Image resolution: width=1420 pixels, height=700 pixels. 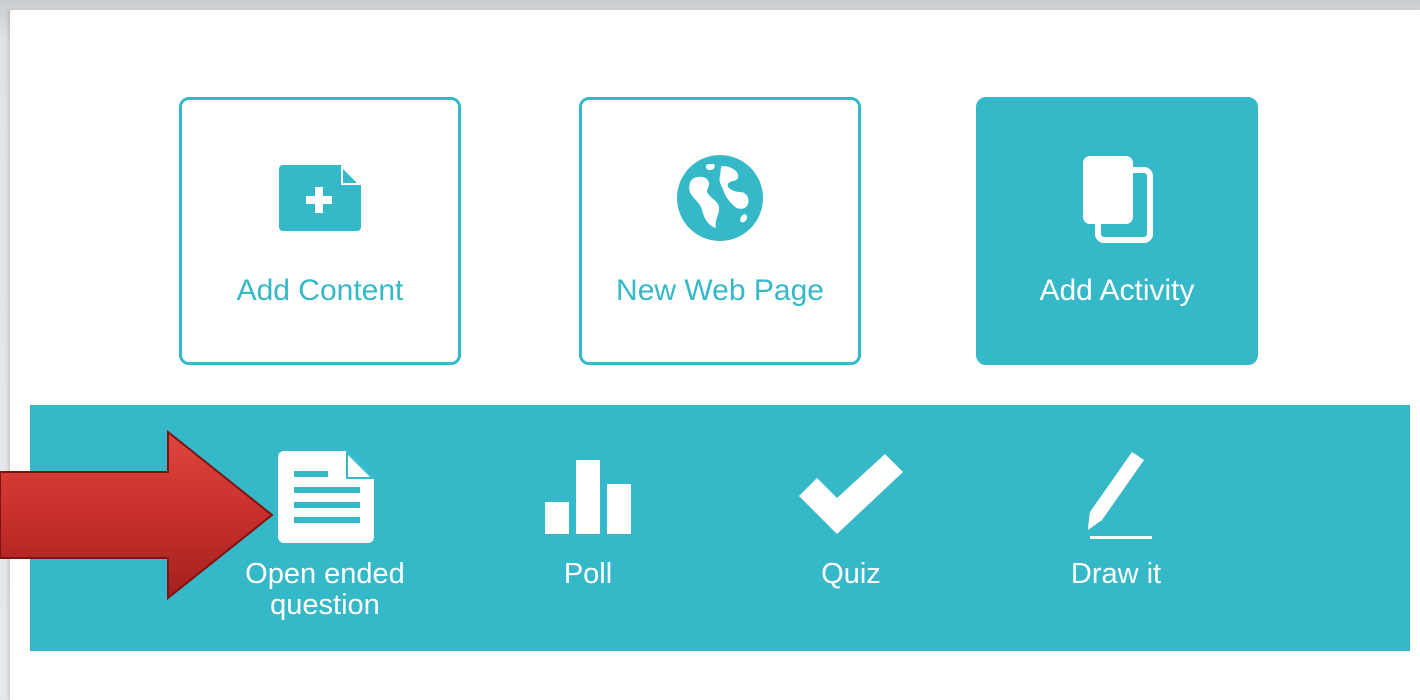 What do you see at coordinates (137, 515) in the screenshot?
I see `red-arrow-pointer` at bounding box center [137, 515].